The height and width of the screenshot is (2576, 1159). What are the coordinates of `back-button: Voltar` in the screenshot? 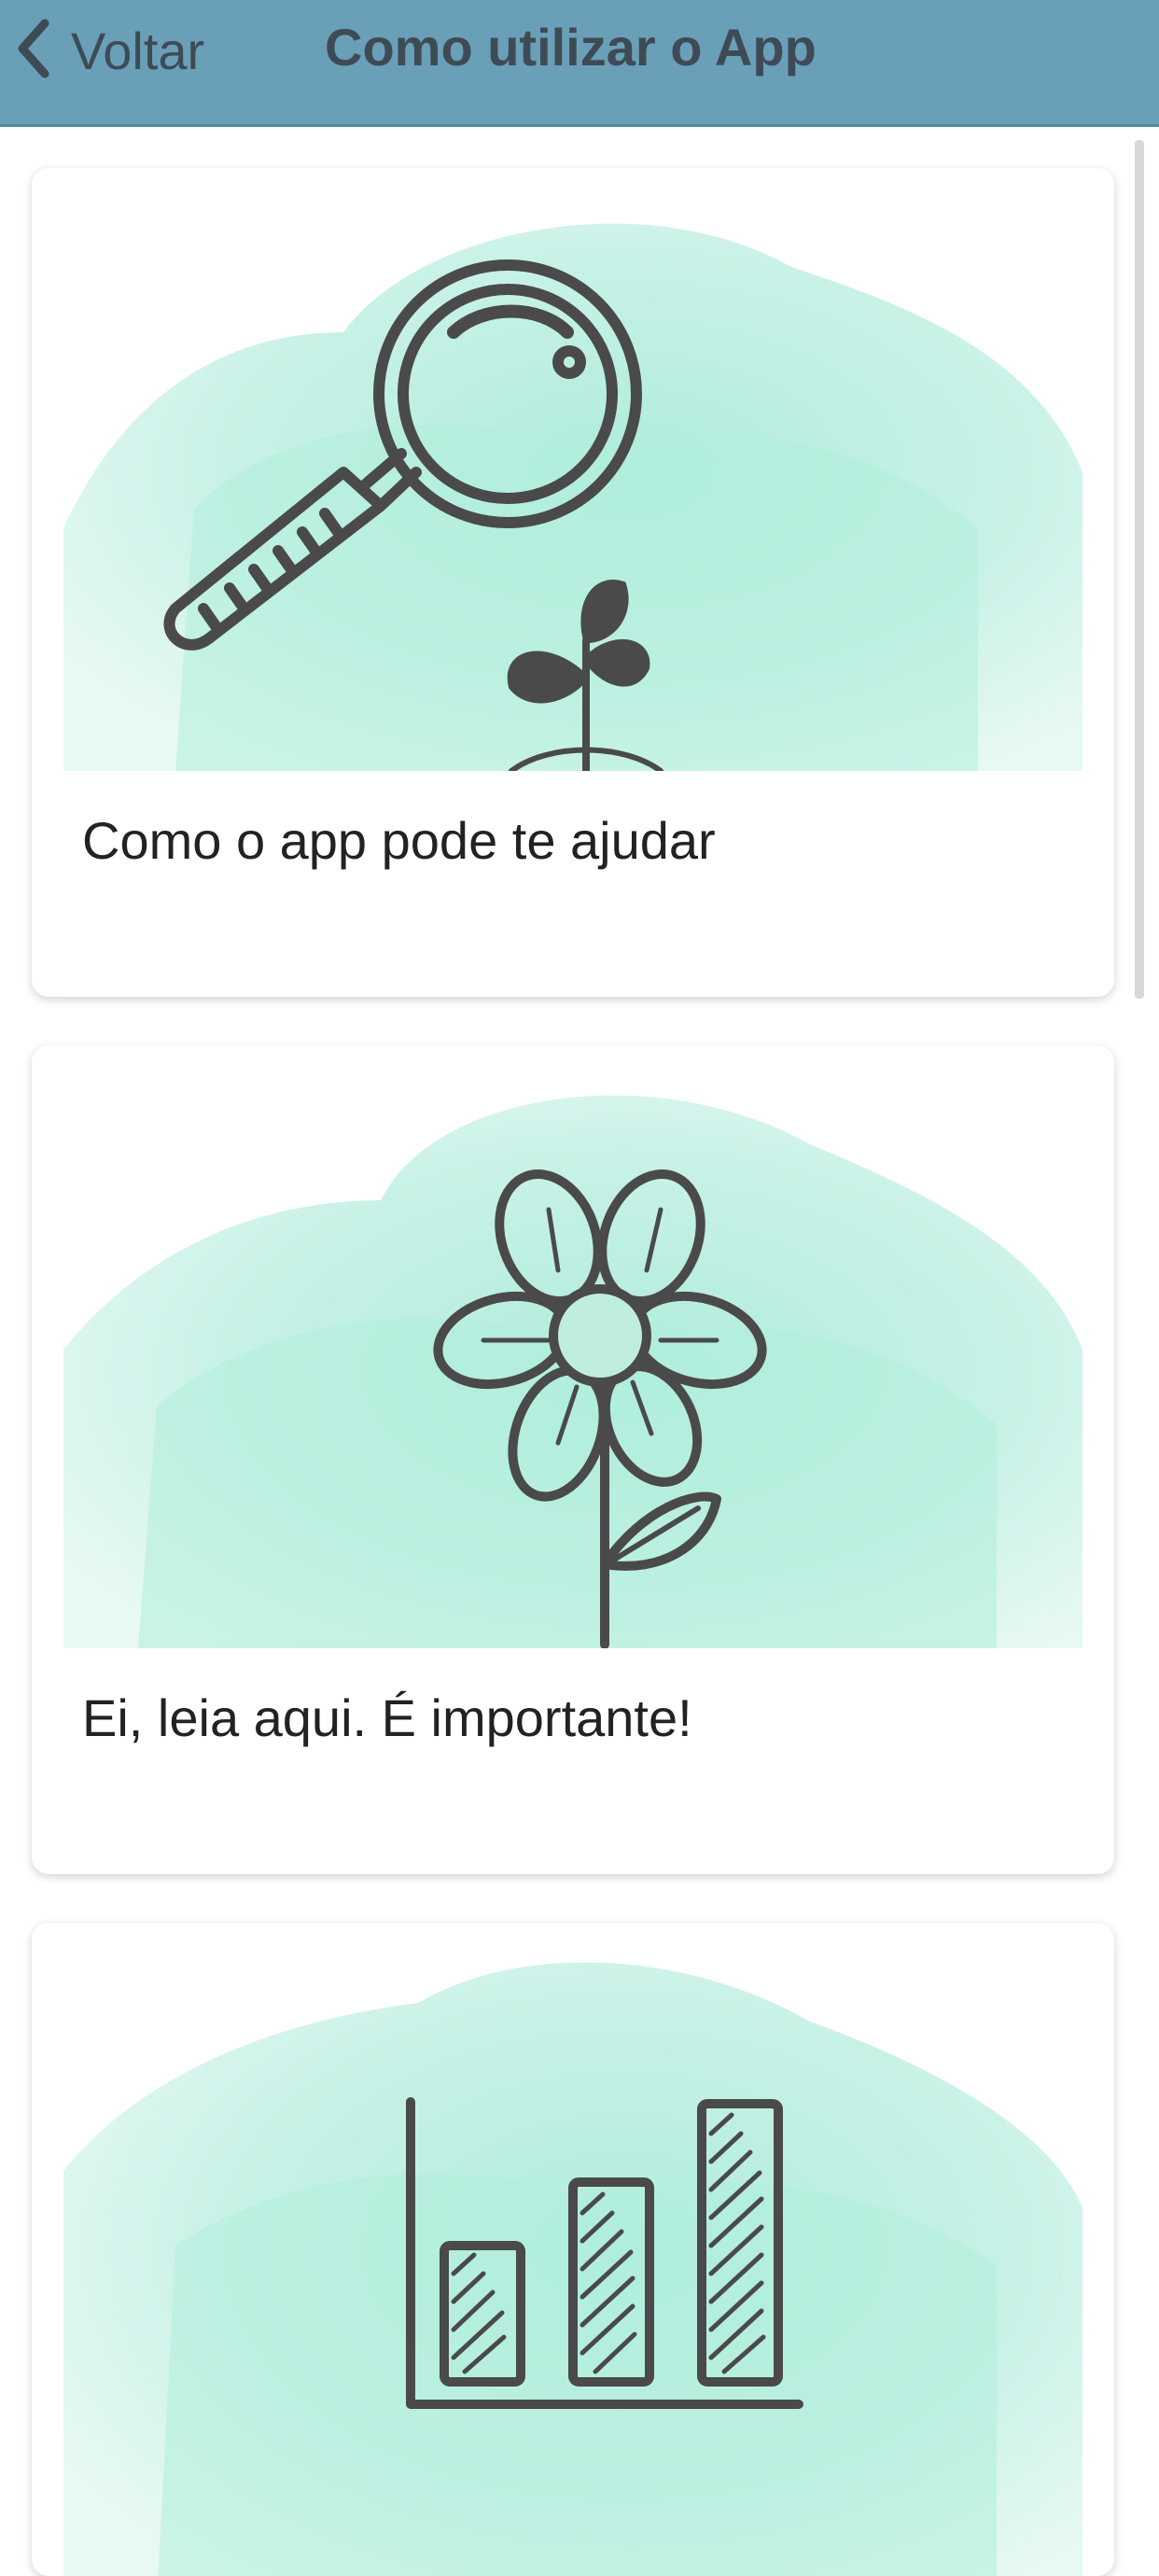 It's located at (108, 50).